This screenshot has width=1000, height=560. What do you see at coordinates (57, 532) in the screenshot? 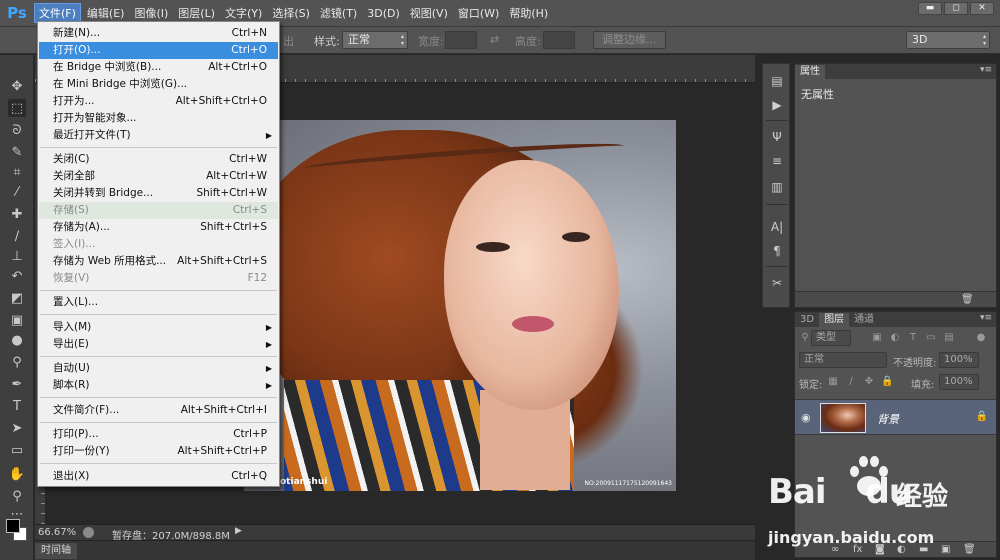
I see `zoom-level: 66.67%` at bounding box center [57, 532].